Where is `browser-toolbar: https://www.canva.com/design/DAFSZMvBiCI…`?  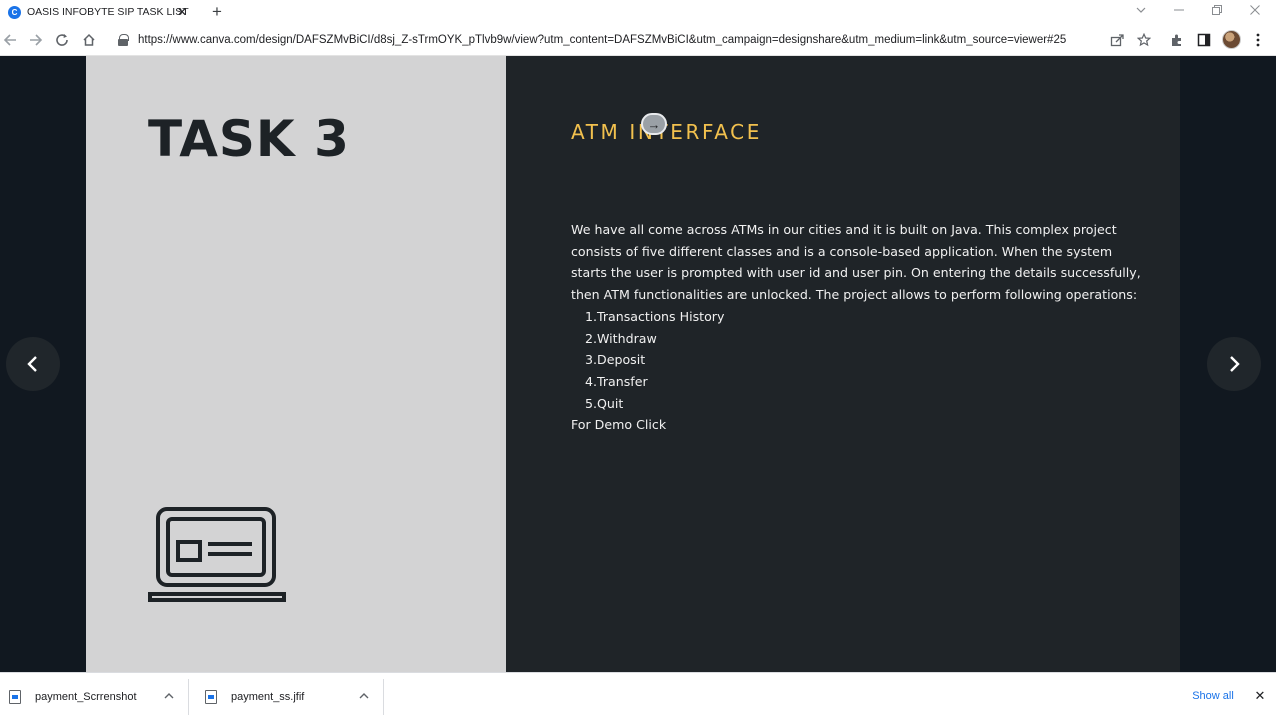
browser-toolbar: https://www.canva.com/design/DAFSZMvBiCI… is located at coordinates (638, 40).